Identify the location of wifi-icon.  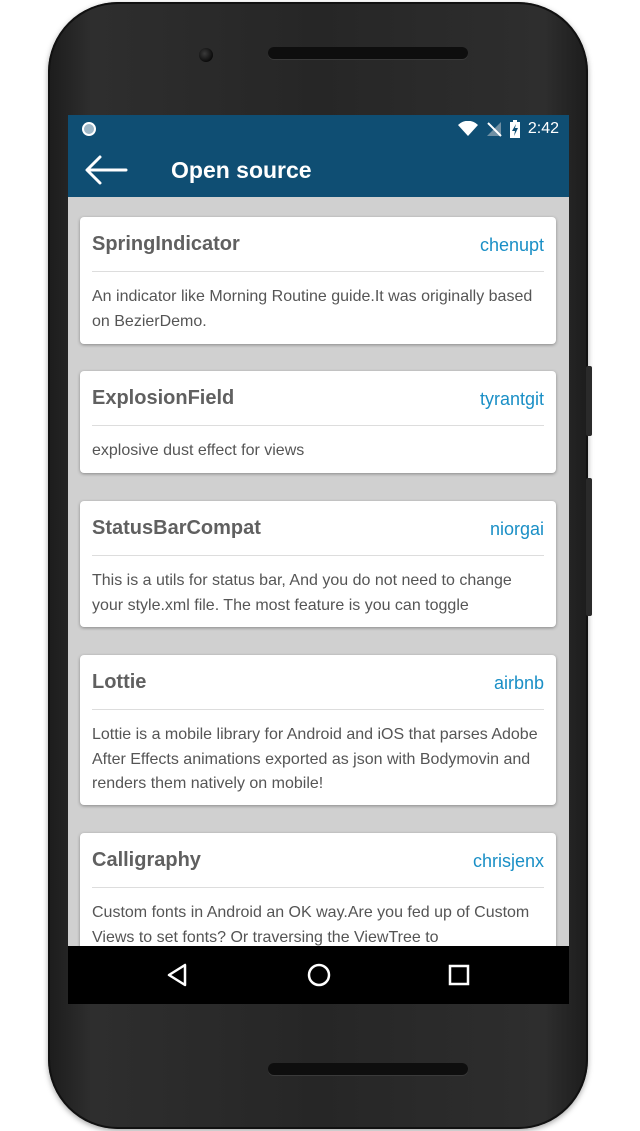
(467, 128).